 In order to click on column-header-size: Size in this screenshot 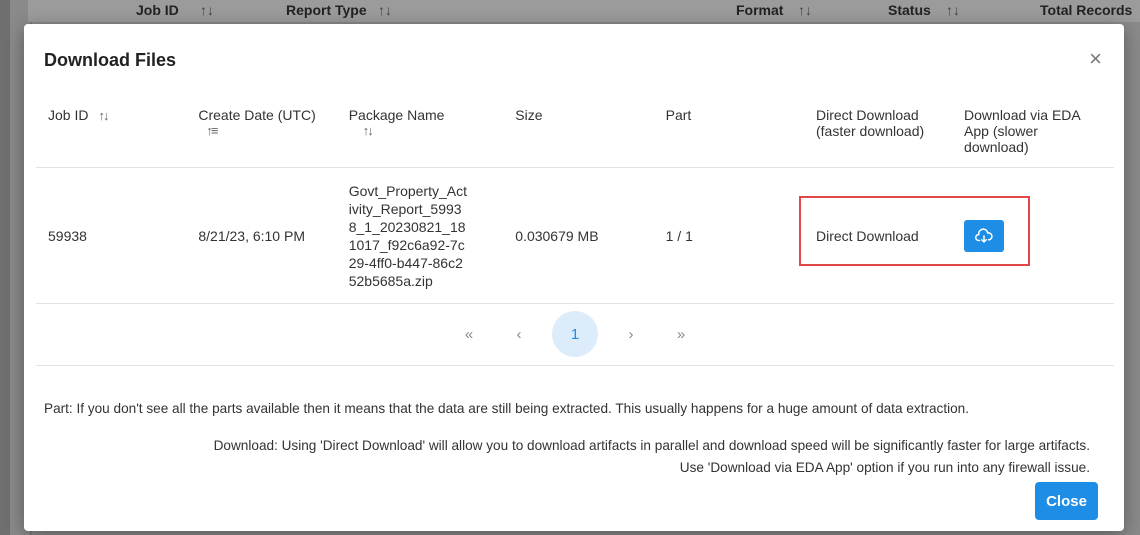, I will do `click(578, 130)`.